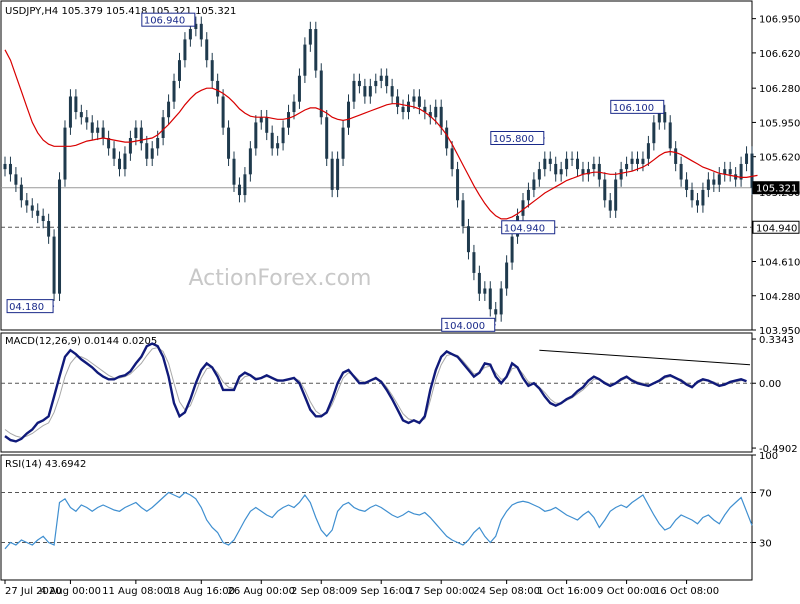 Image resolution: width=800 pixels, height=604 pixels. I want to click on price-y-tick-label: 104.610, so click(779, 263).